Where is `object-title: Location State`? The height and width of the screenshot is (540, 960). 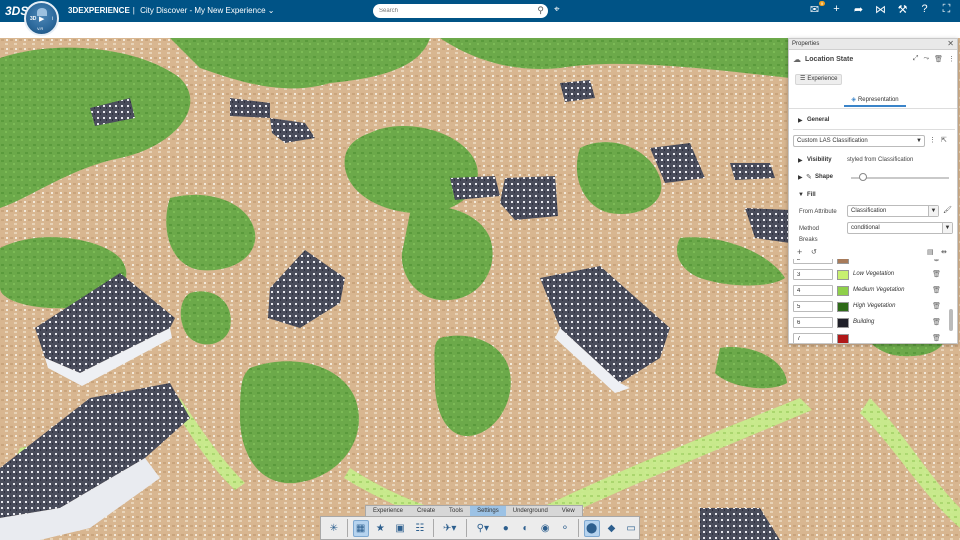
object-title: Location State is located at coordinates (829, 59).